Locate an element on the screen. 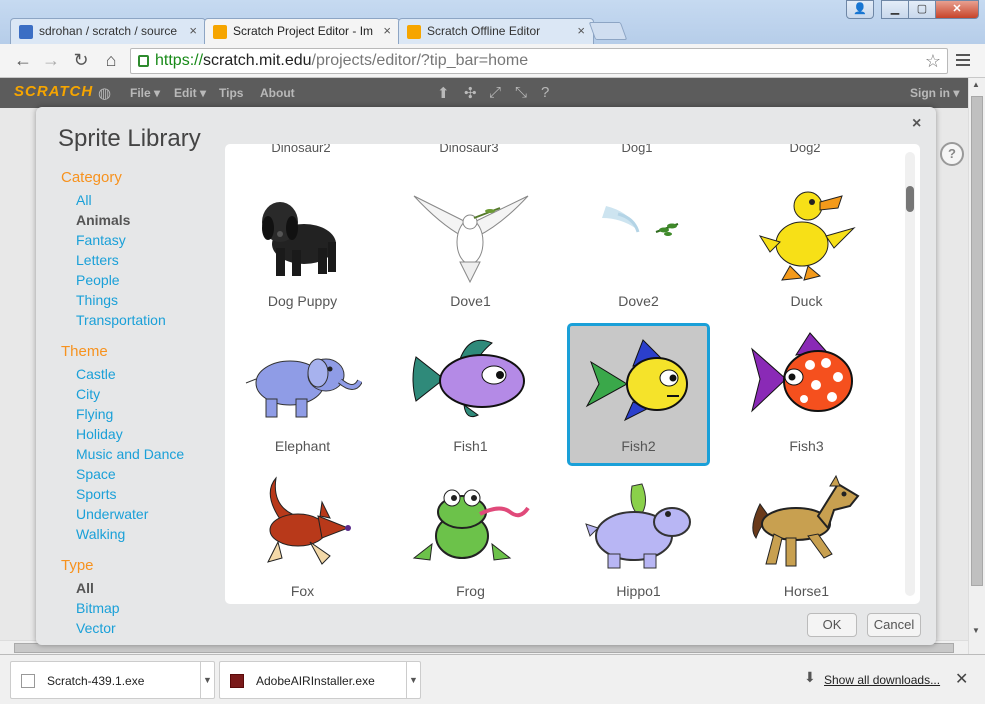 Image resolution: width=985 pixels, height=704 pixels. fish2-icon is located at coordinates (636, 380).